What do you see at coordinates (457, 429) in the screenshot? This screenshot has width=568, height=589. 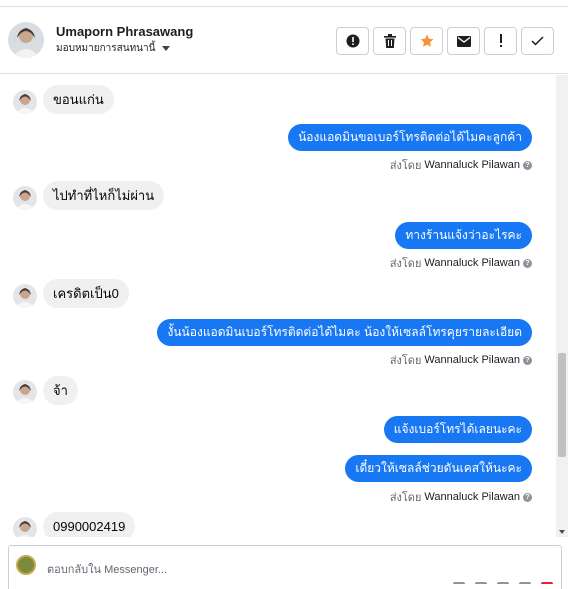 I see `message-outgoing: แจ้งเบอร์โทรได้เลยนะคะ` at bounding box center [457, 429].